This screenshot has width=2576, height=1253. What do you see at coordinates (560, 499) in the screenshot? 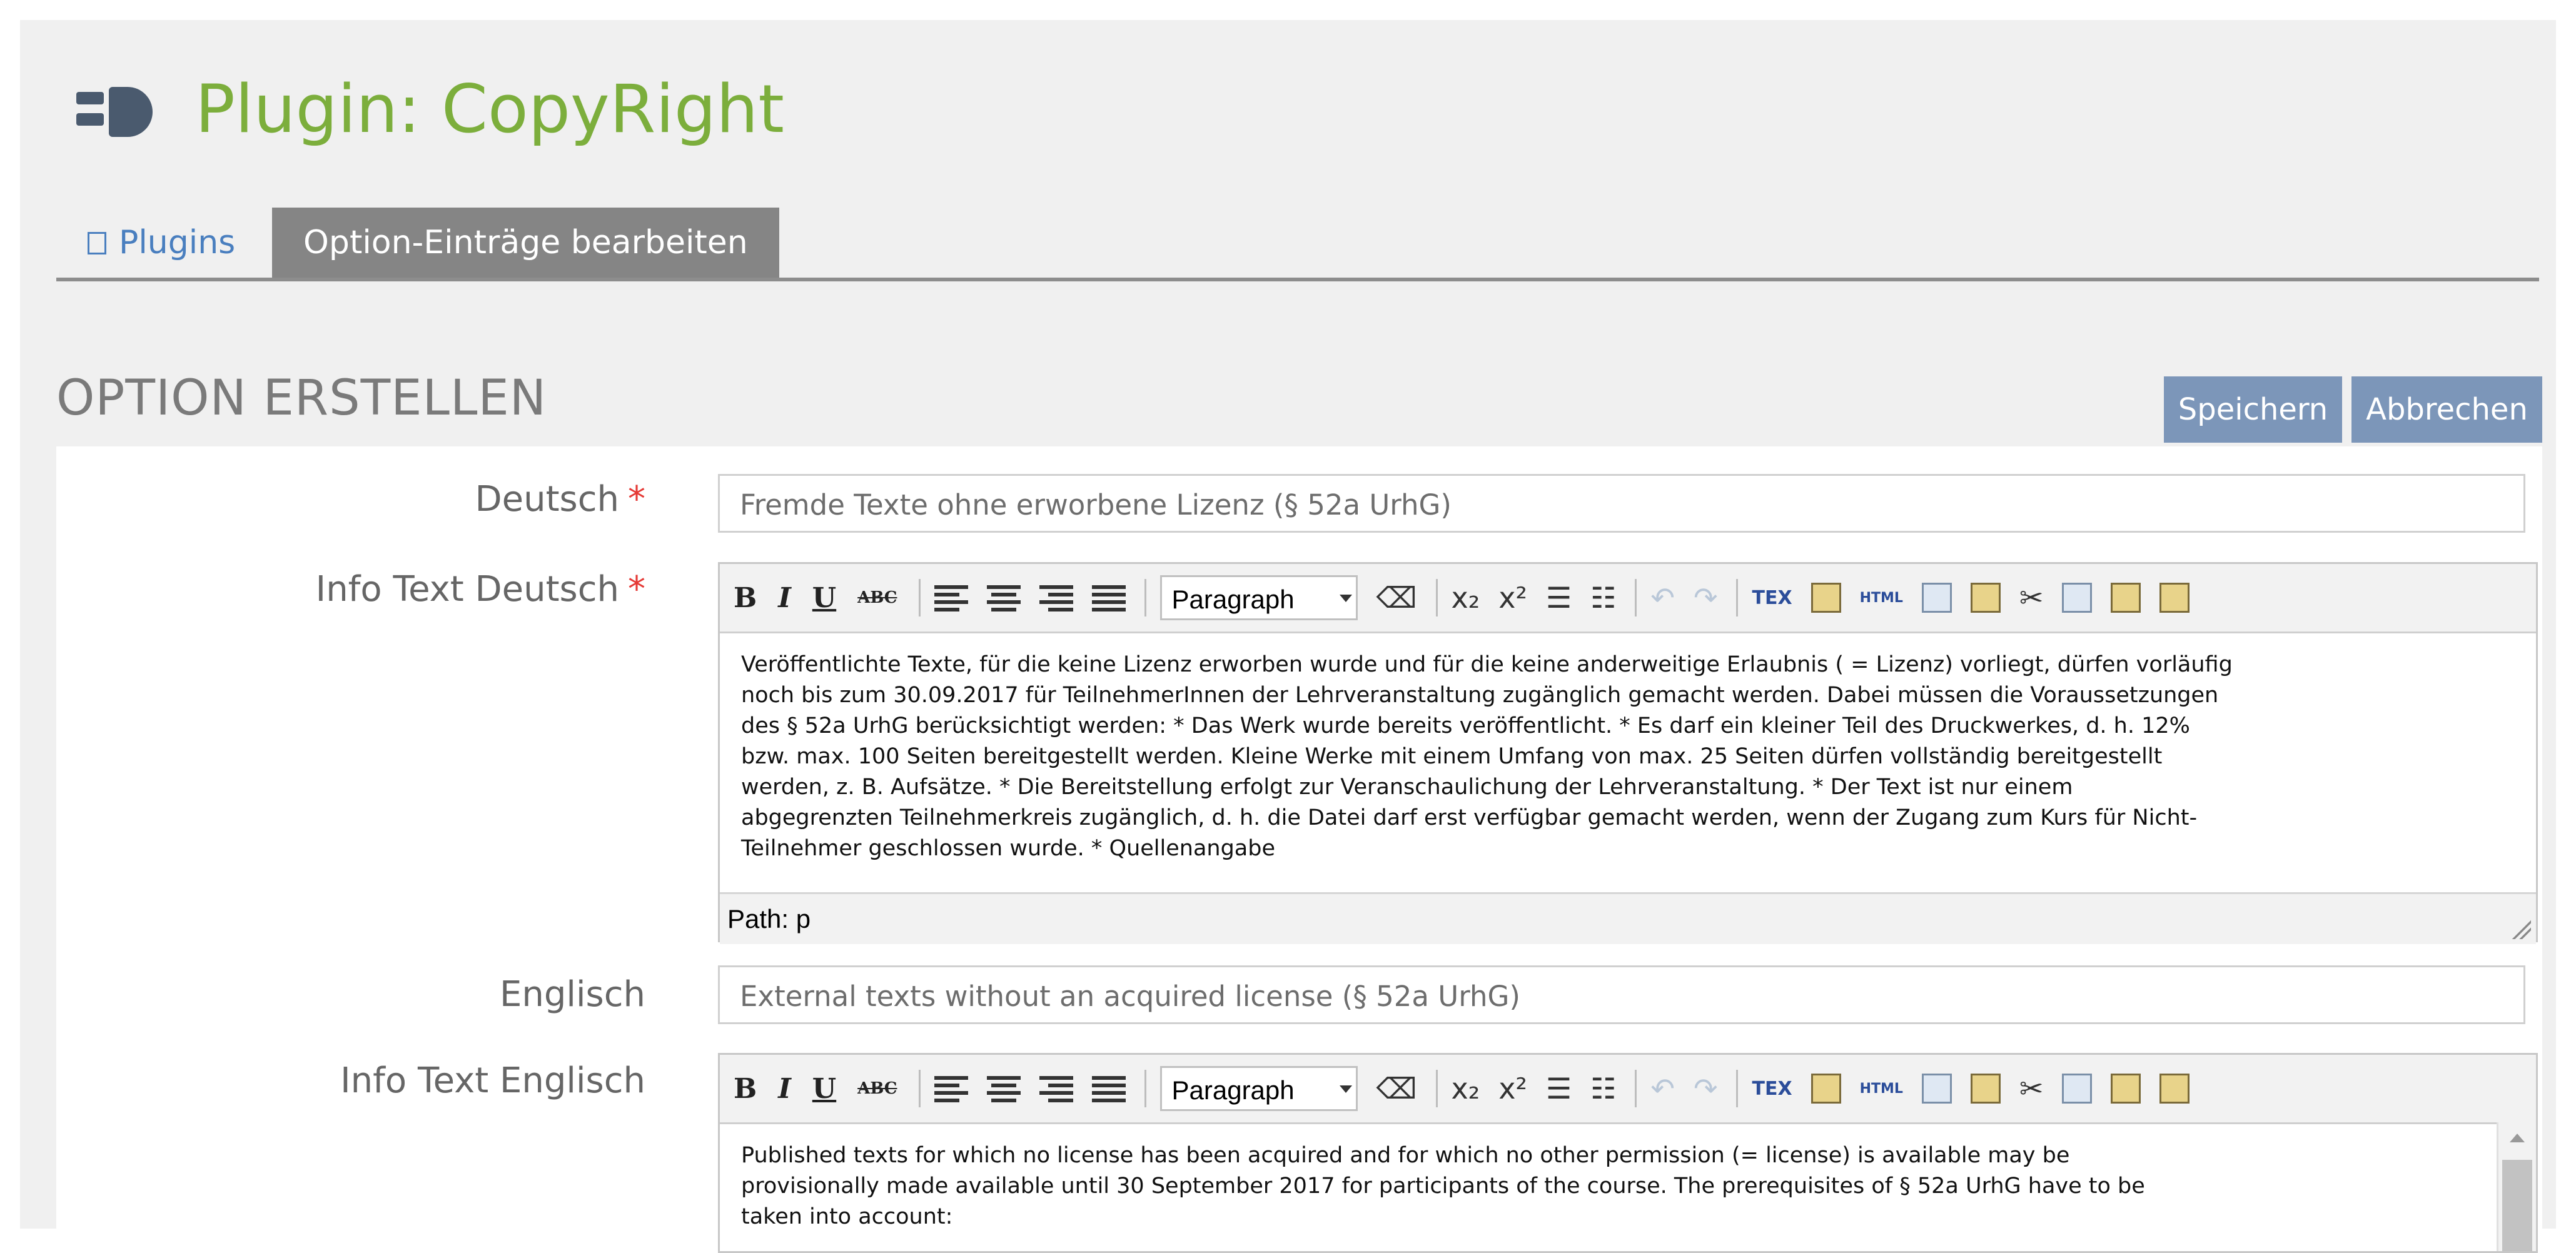
I see `deutsch-label: Deutsch *` at bounding box center [560, 499].